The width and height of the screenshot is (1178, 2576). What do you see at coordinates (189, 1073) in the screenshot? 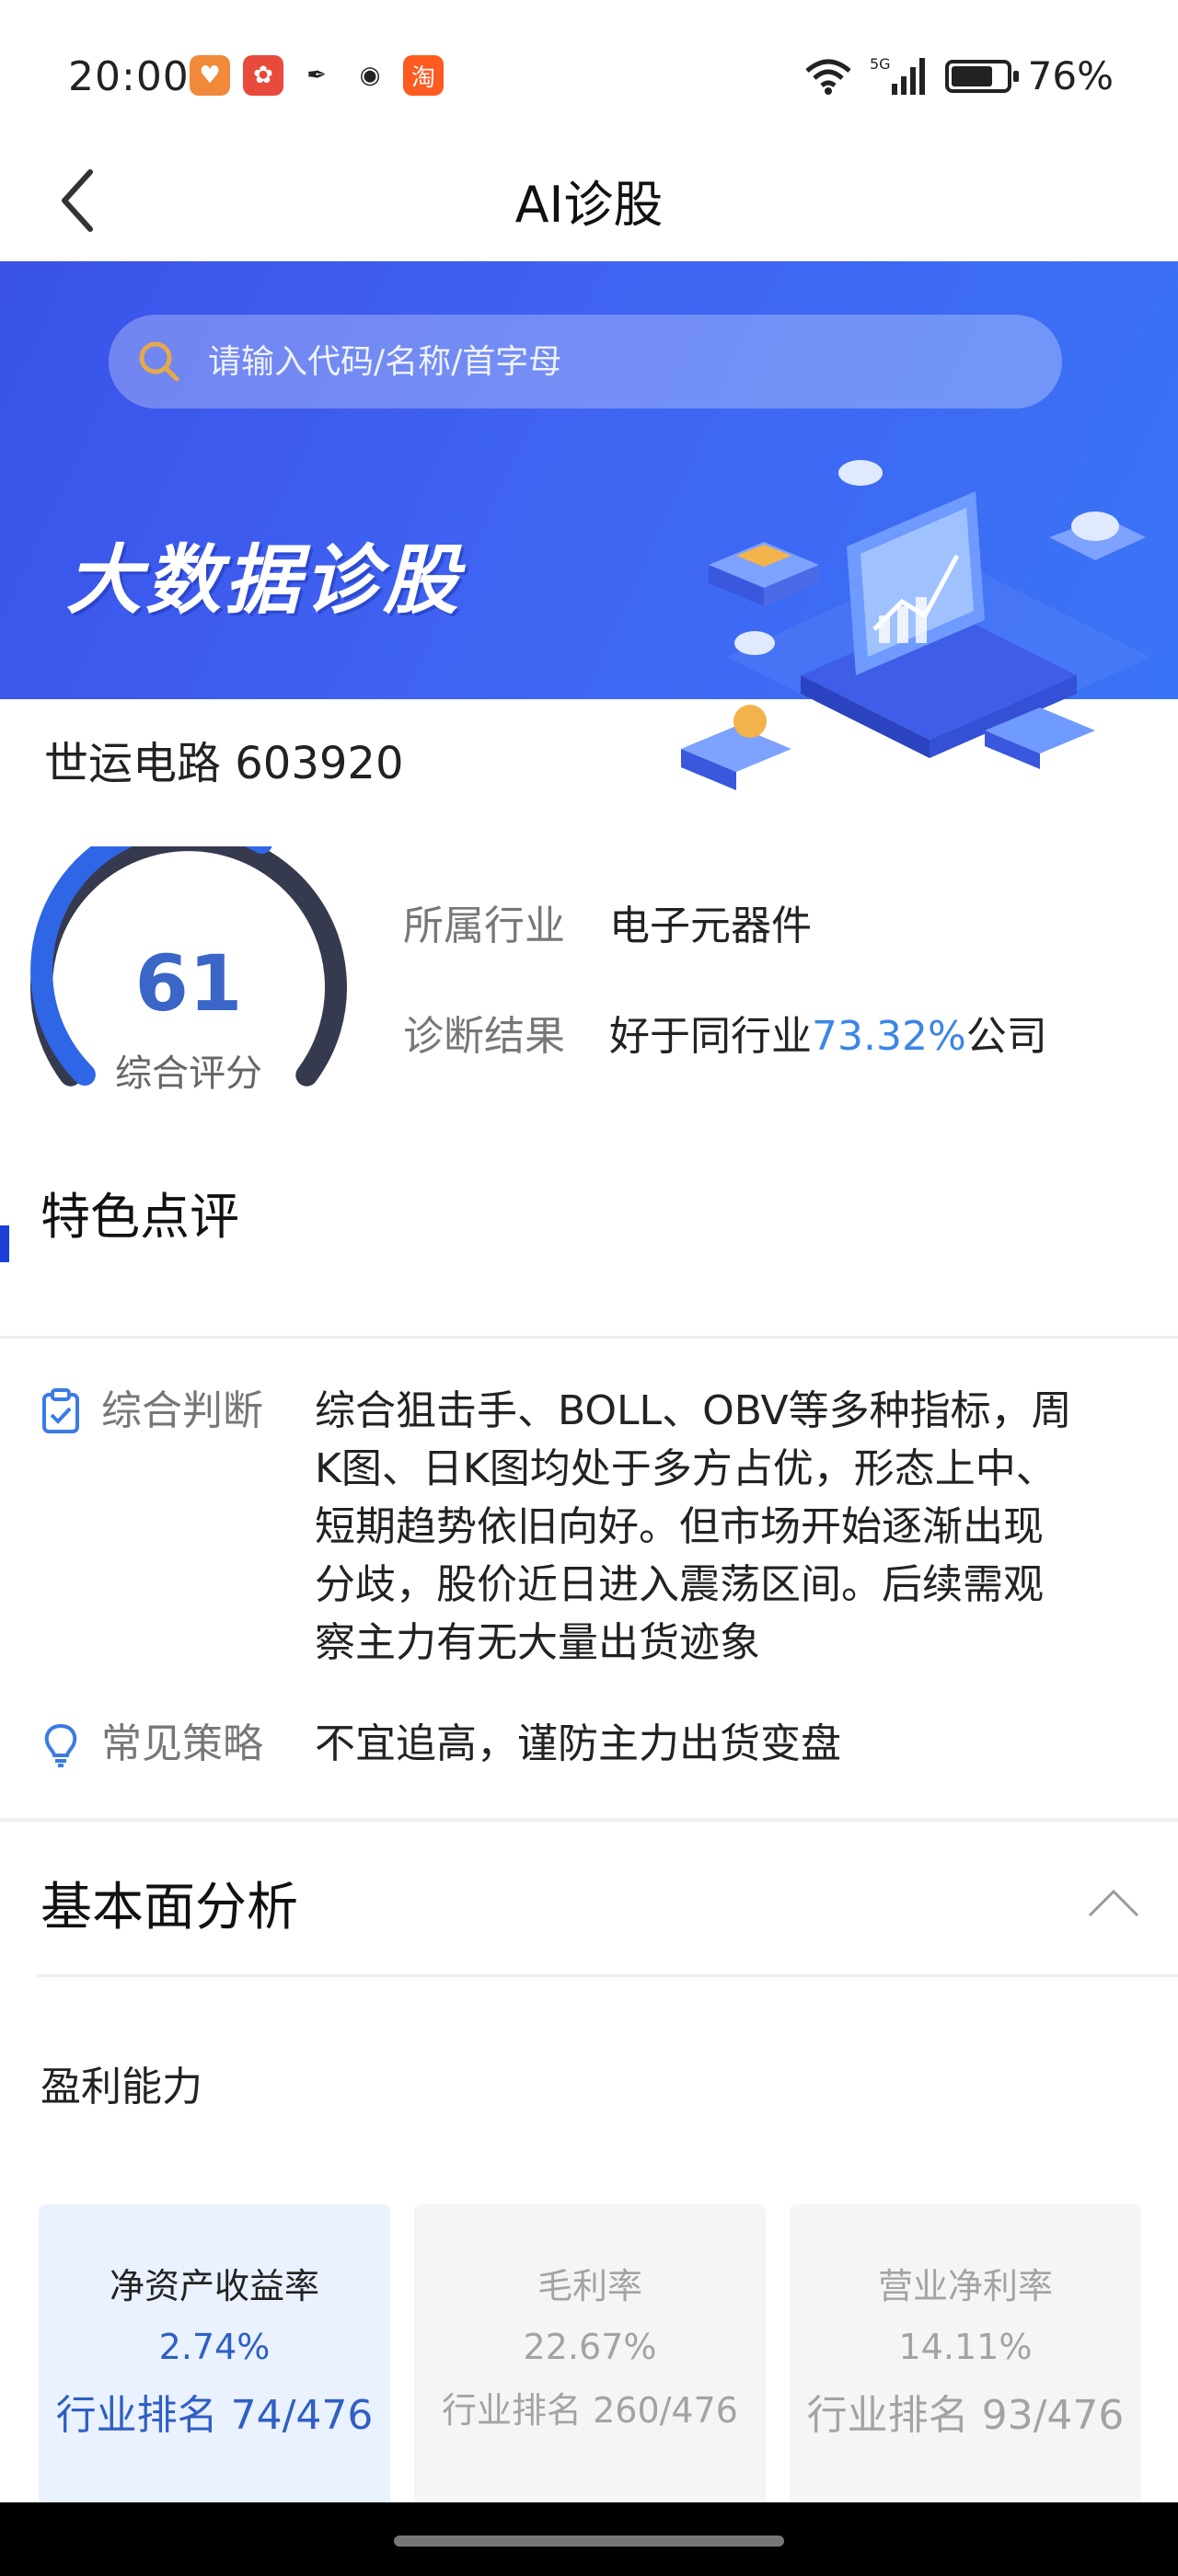
I see `score-label: 综合评分` at bounding box center [189, 1073].